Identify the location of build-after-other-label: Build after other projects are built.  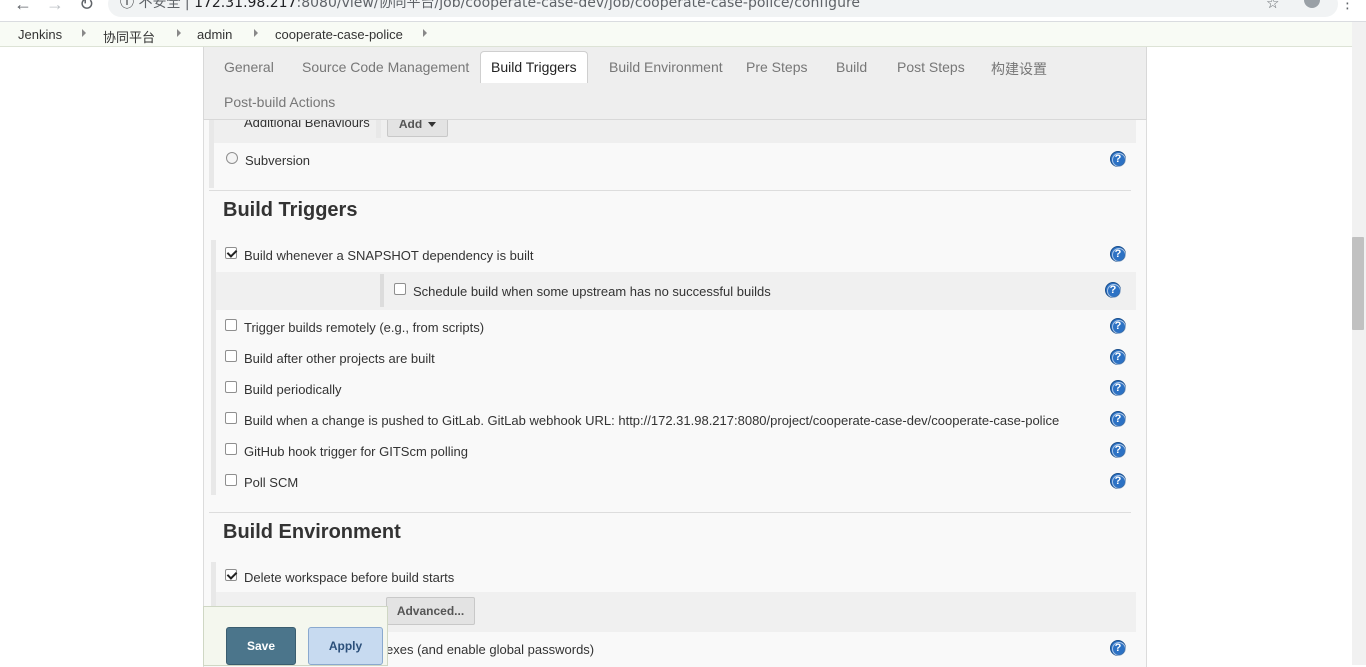
(339, 358).